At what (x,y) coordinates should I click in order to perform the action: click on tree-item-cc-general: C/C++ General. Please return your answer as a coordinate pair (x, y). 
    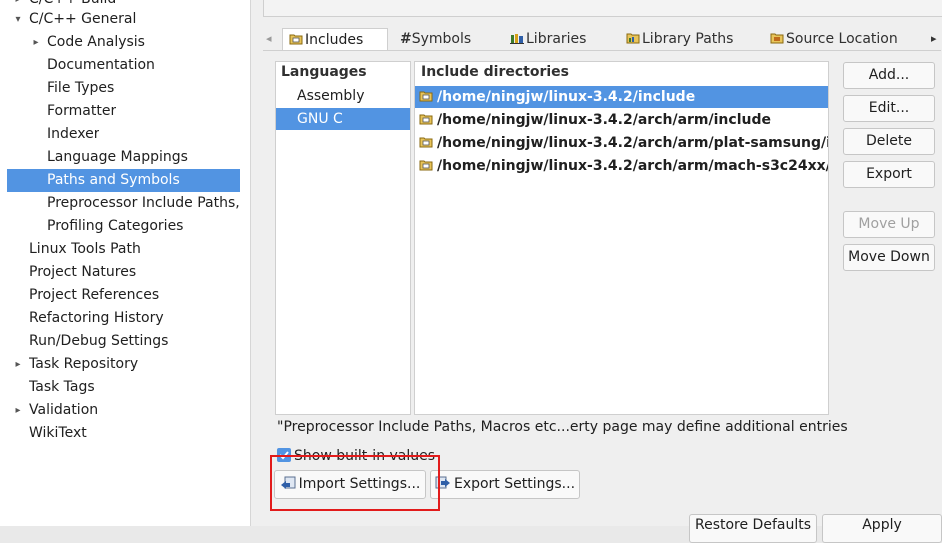
    Looking at the image, I should click on (82, 19).